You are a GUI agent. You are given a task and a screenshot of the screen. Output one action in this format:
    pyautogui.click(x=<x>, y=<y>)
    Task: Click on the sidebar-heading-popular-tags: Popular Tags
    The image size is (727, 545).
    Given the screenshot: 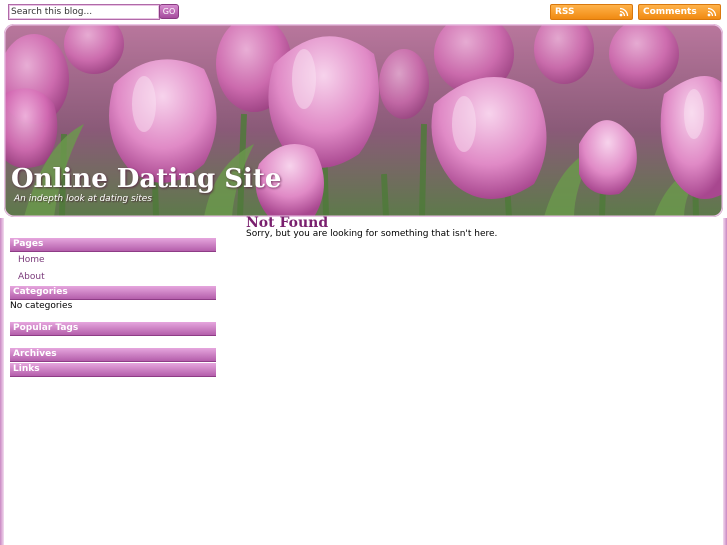 What is the action you would take?
    pyautogui.click(x=113, y=329)
    